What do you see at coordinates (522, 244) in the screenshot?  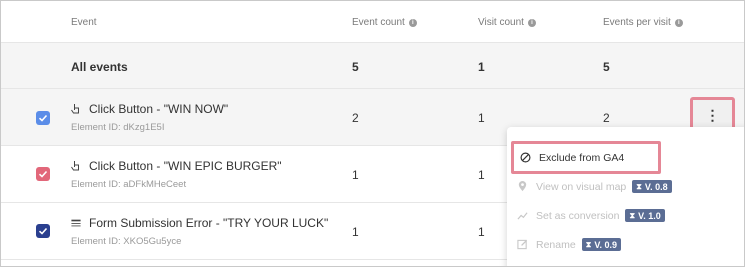 I see `edit-icon` at bounding box center [522, 244].